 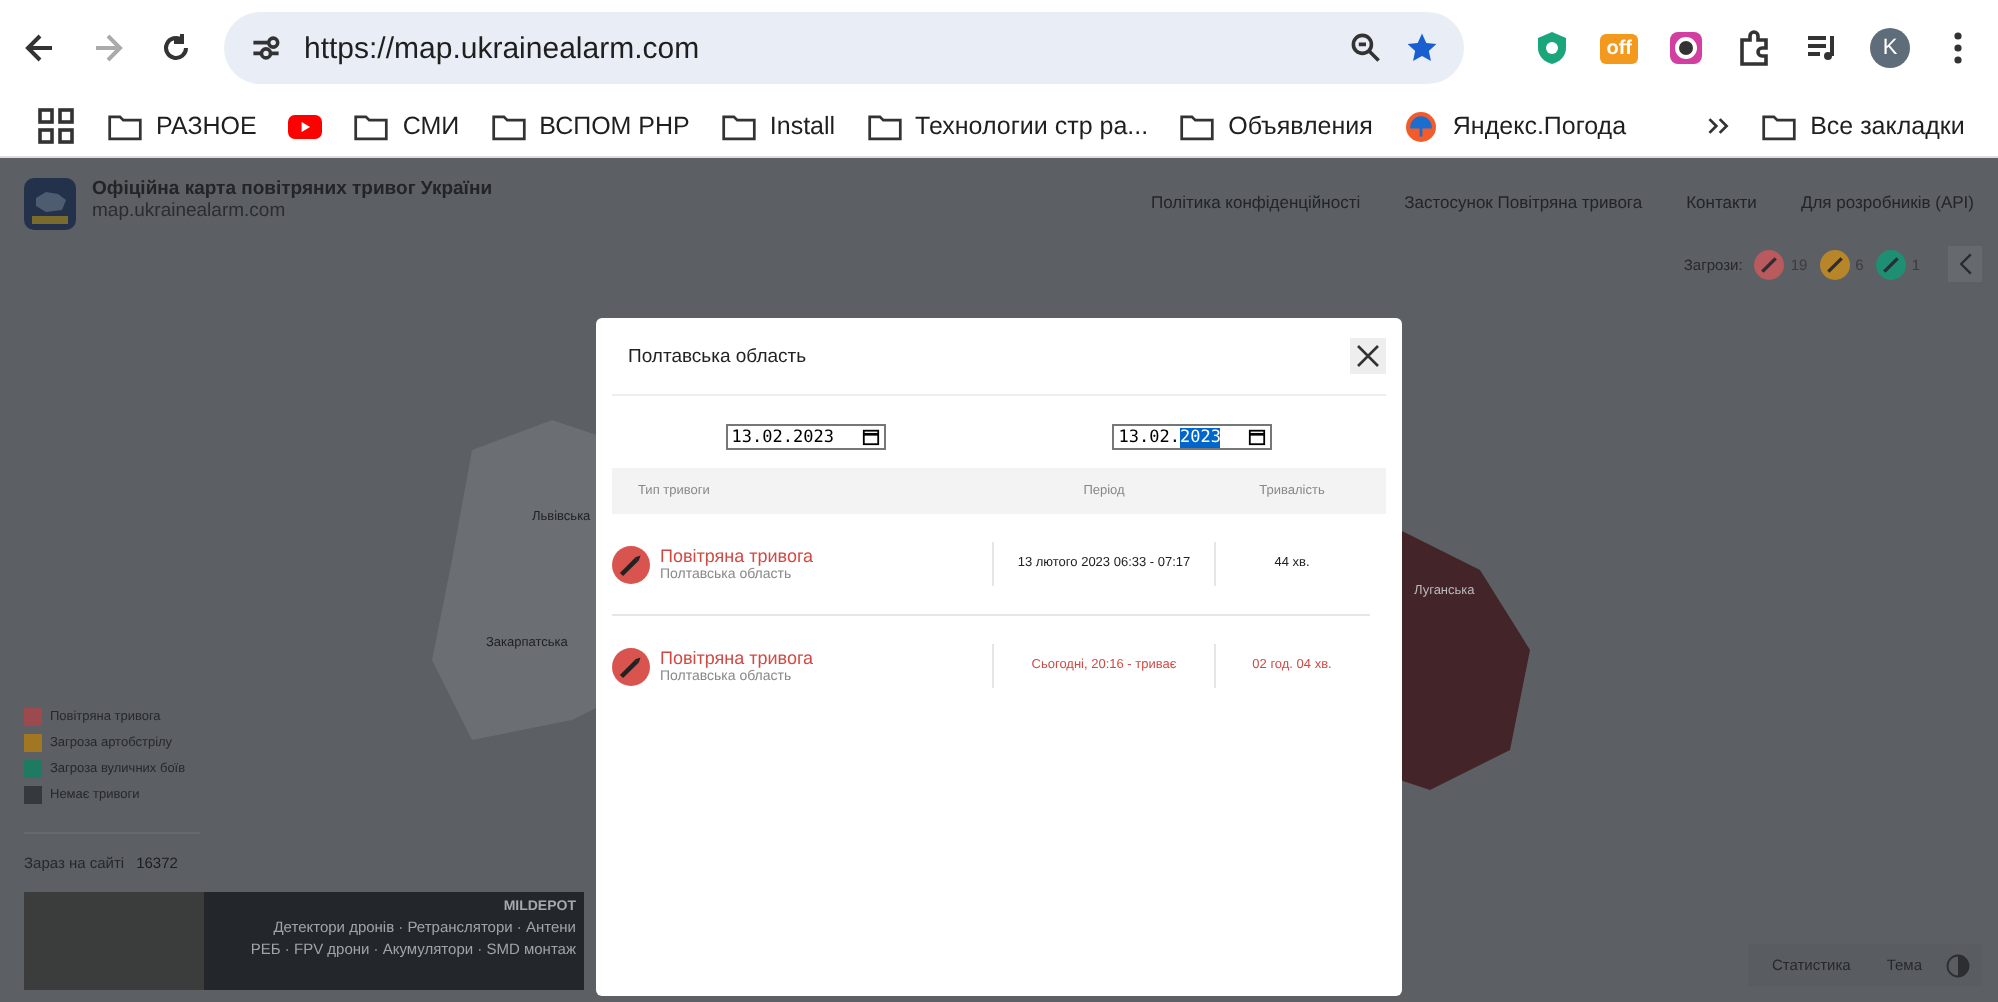 I want to click on modal-title: Полтавська область, so click(x=717, y=356).